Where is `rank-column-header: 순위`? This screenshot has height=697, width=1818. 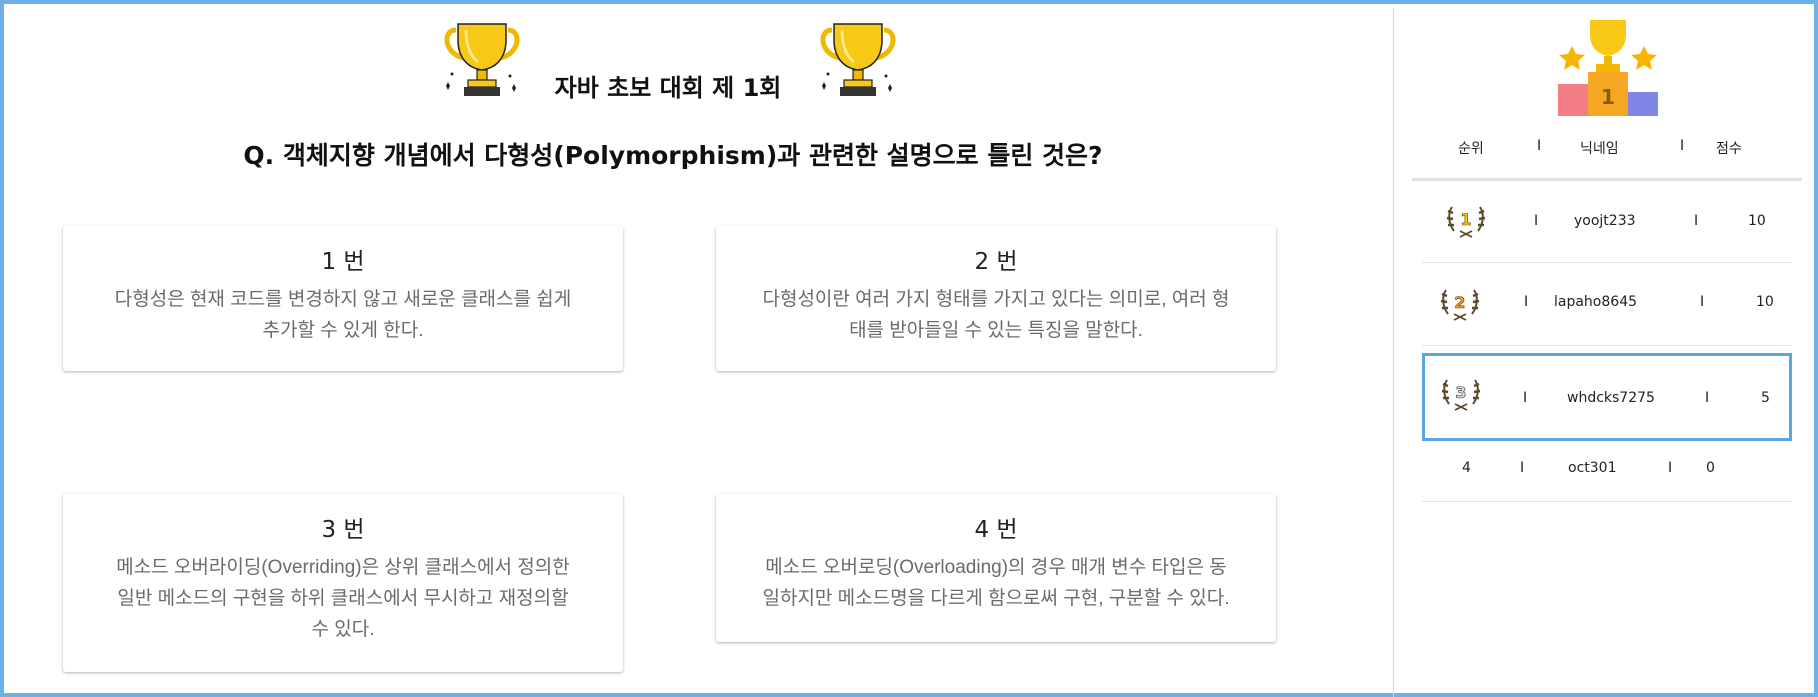 rank-column-header: 순위 is located at coordinates (1471, 149).